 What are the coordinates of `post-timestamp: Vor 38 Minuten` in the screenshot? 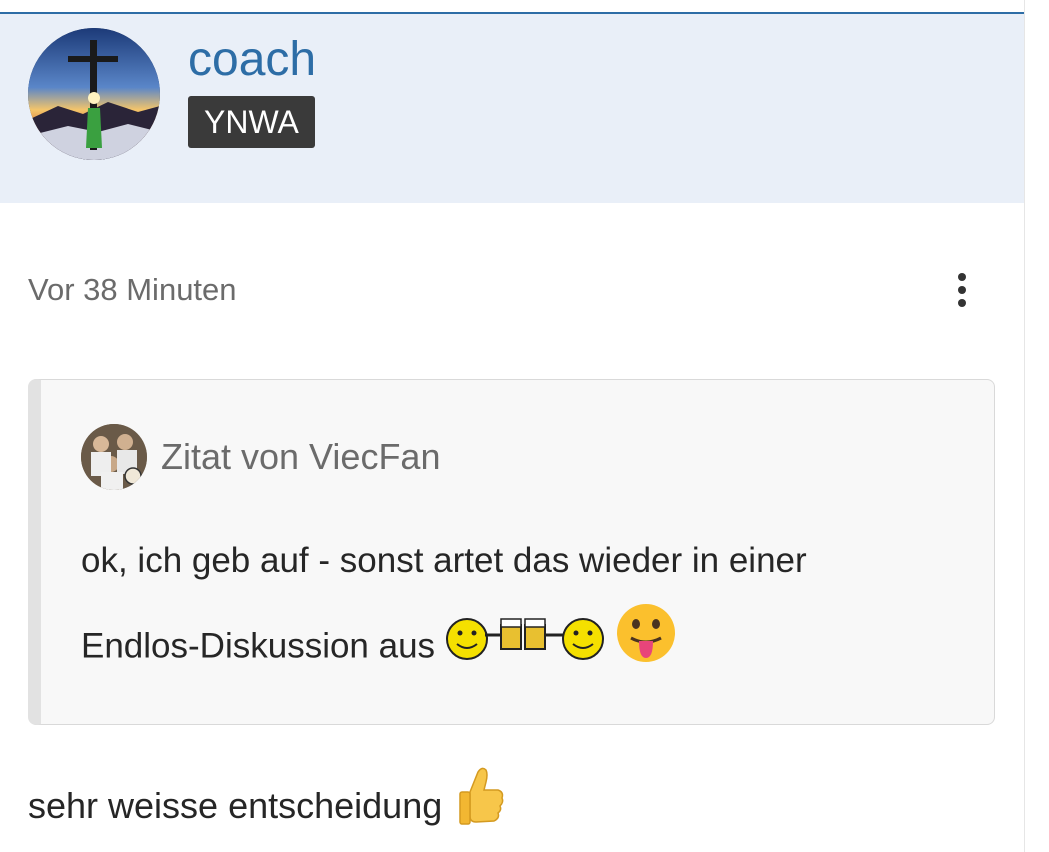 It's located at (132, 290).